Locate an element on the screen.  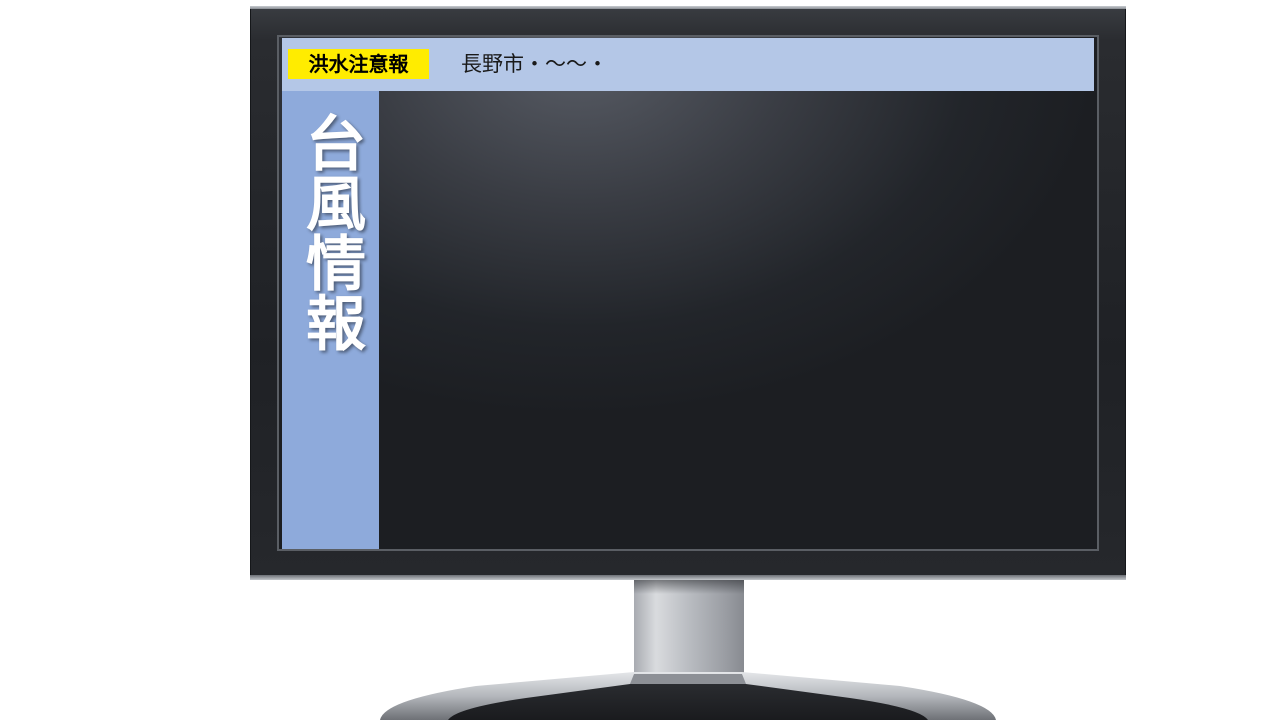
monitor-neck-shadow is located at coordinates (689, 587).